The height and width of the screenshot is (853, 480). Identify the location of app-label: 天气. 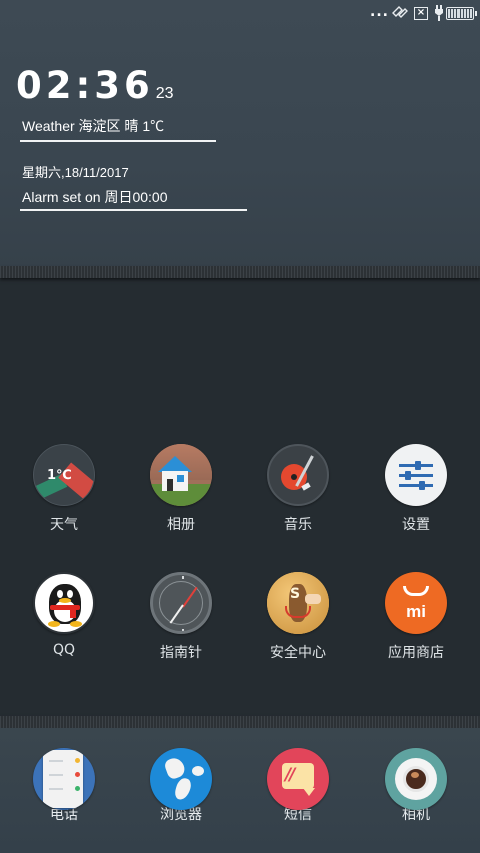
(64, 525).